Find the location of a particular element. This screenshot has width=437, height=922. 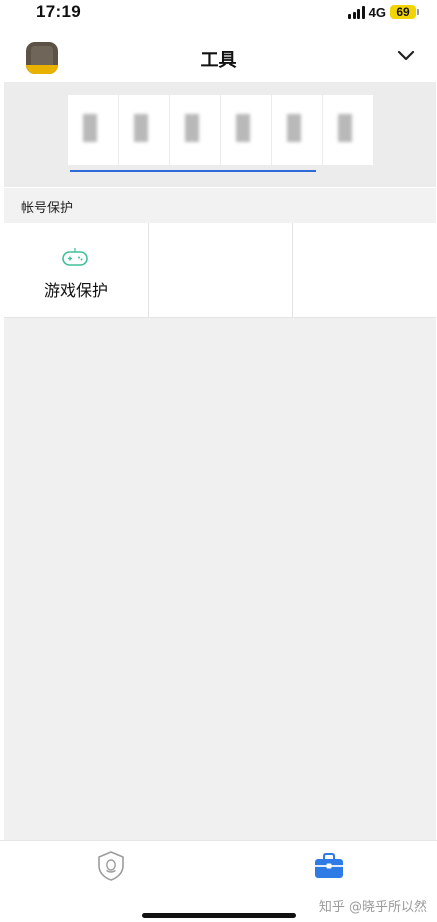

chevron-down-icon is located at coordinates (406, 56).